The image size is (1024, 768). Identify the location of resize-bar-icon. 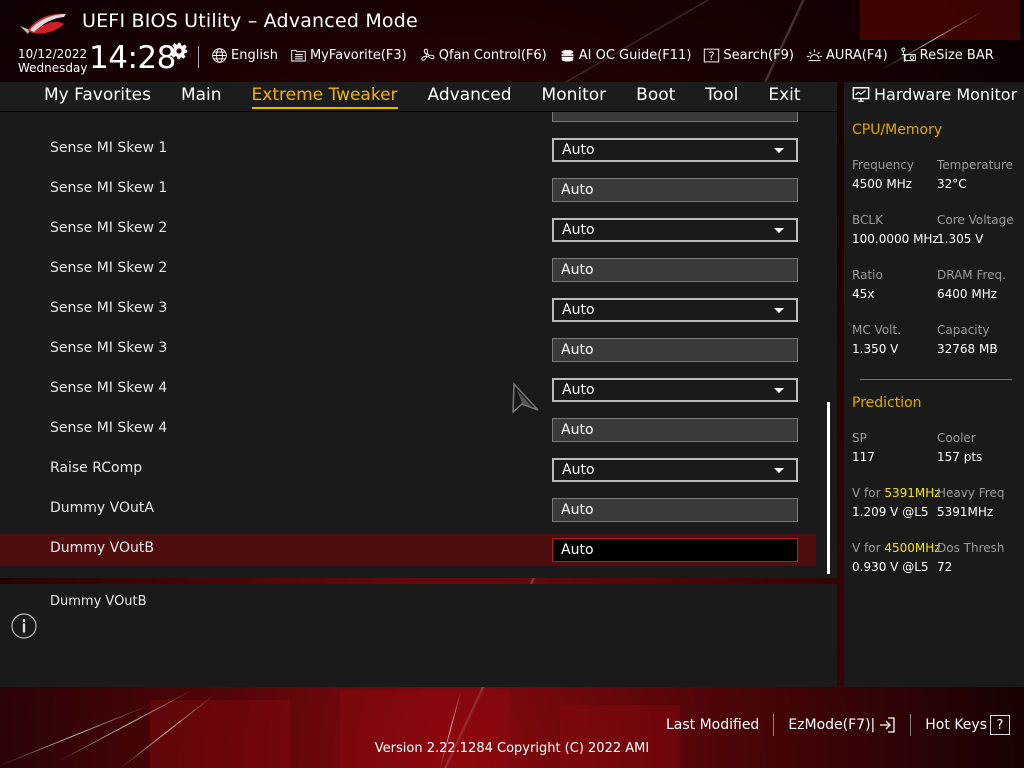
(908, 54).